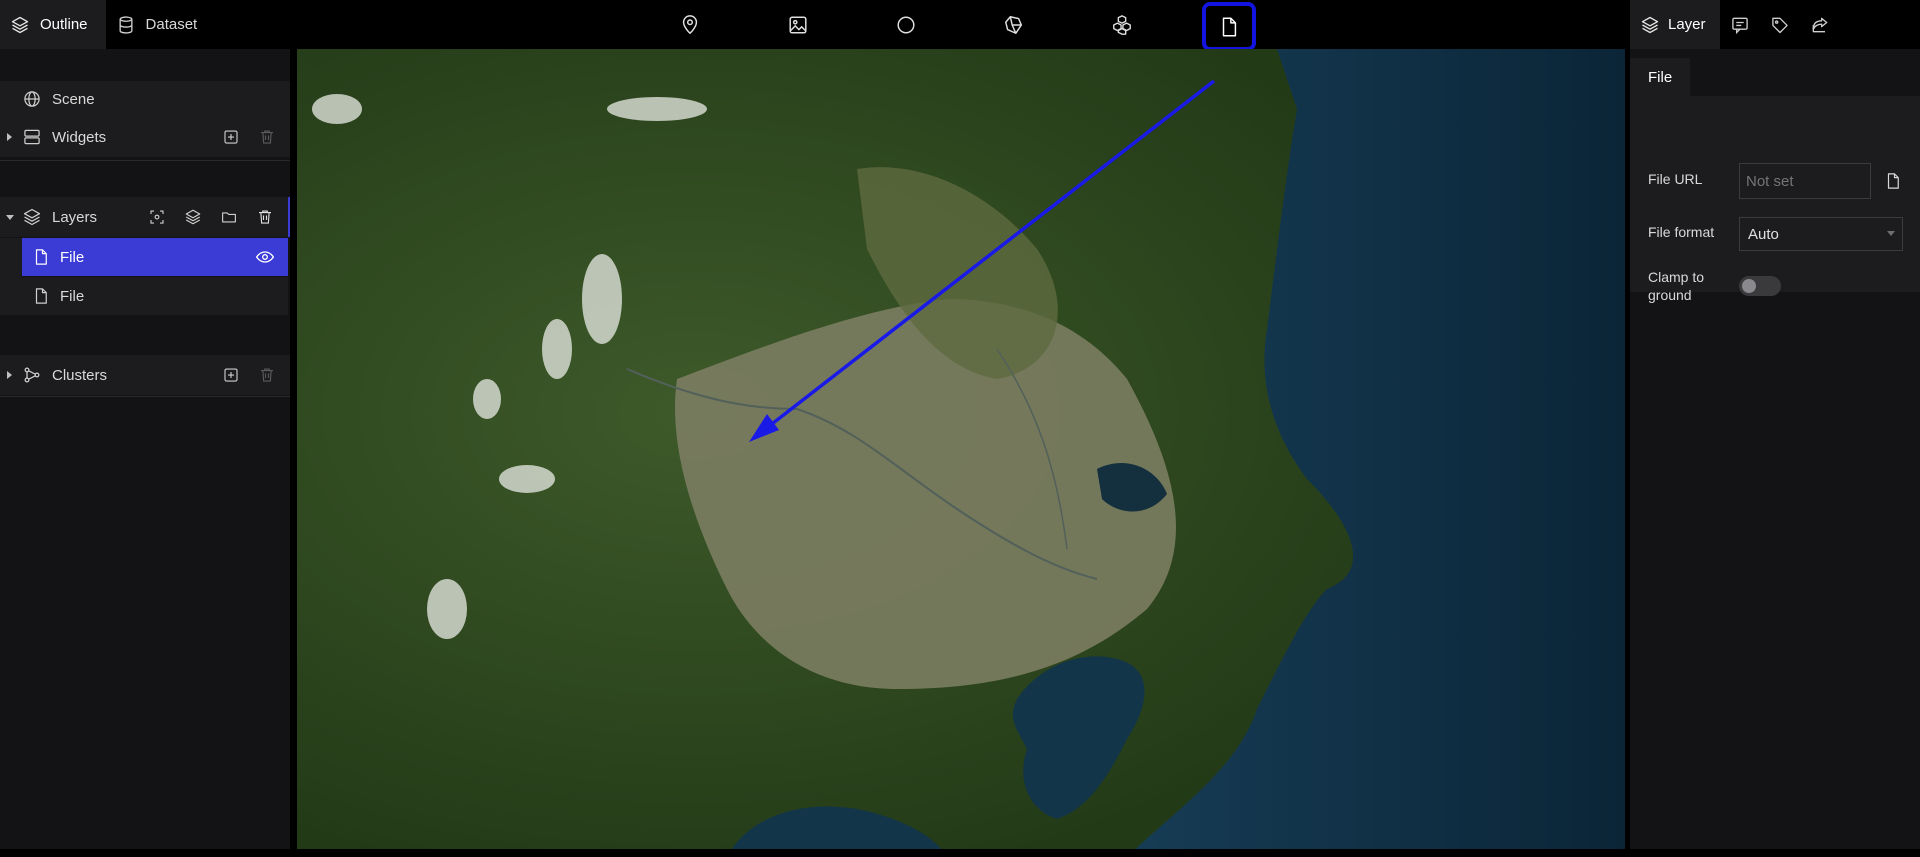  I want to click on cubes-icon, so click(1122, 25).